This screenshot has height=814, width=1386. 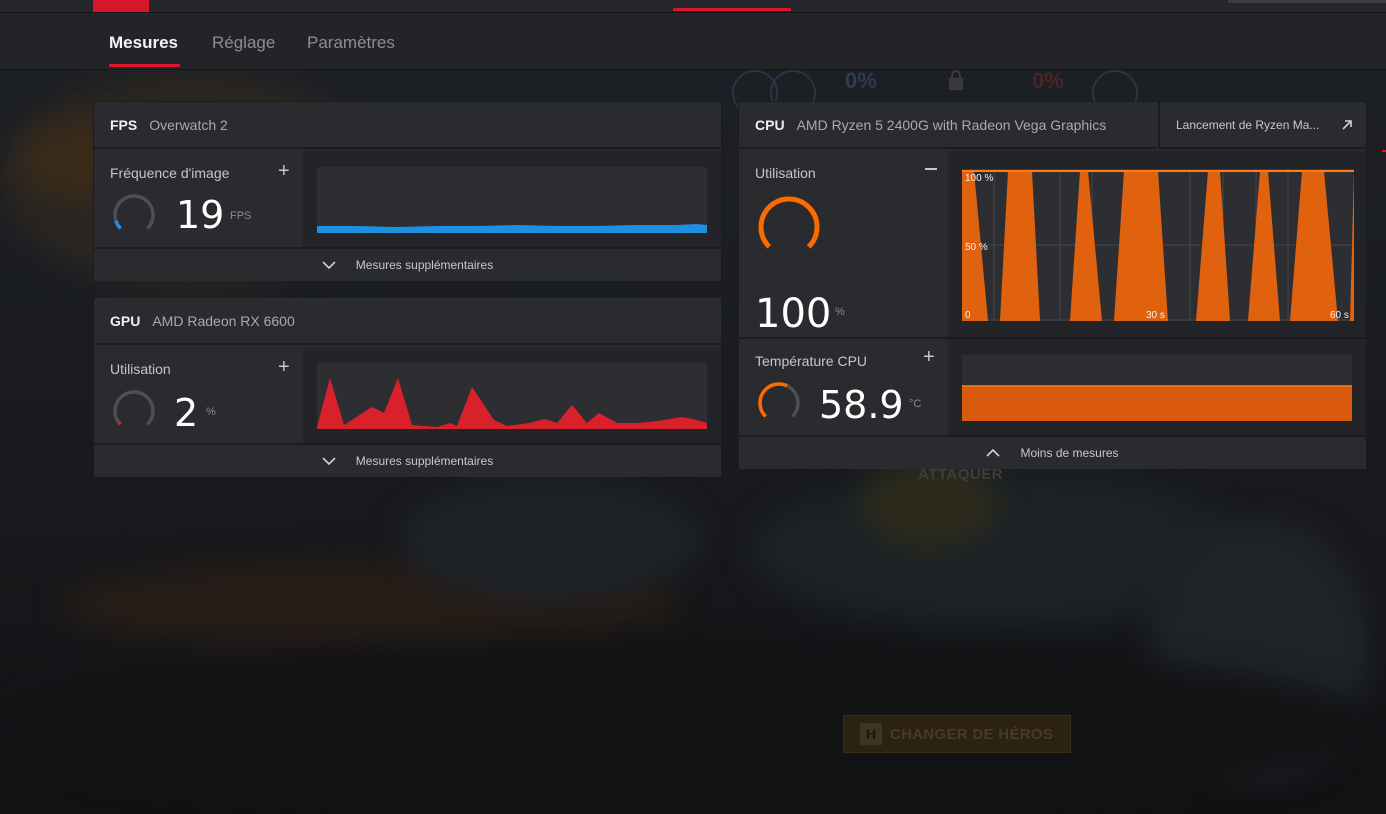 What do you see at coordinates (956, 80) in the screenshot?
I see `lock-icon` at bounding box center [956, 80].